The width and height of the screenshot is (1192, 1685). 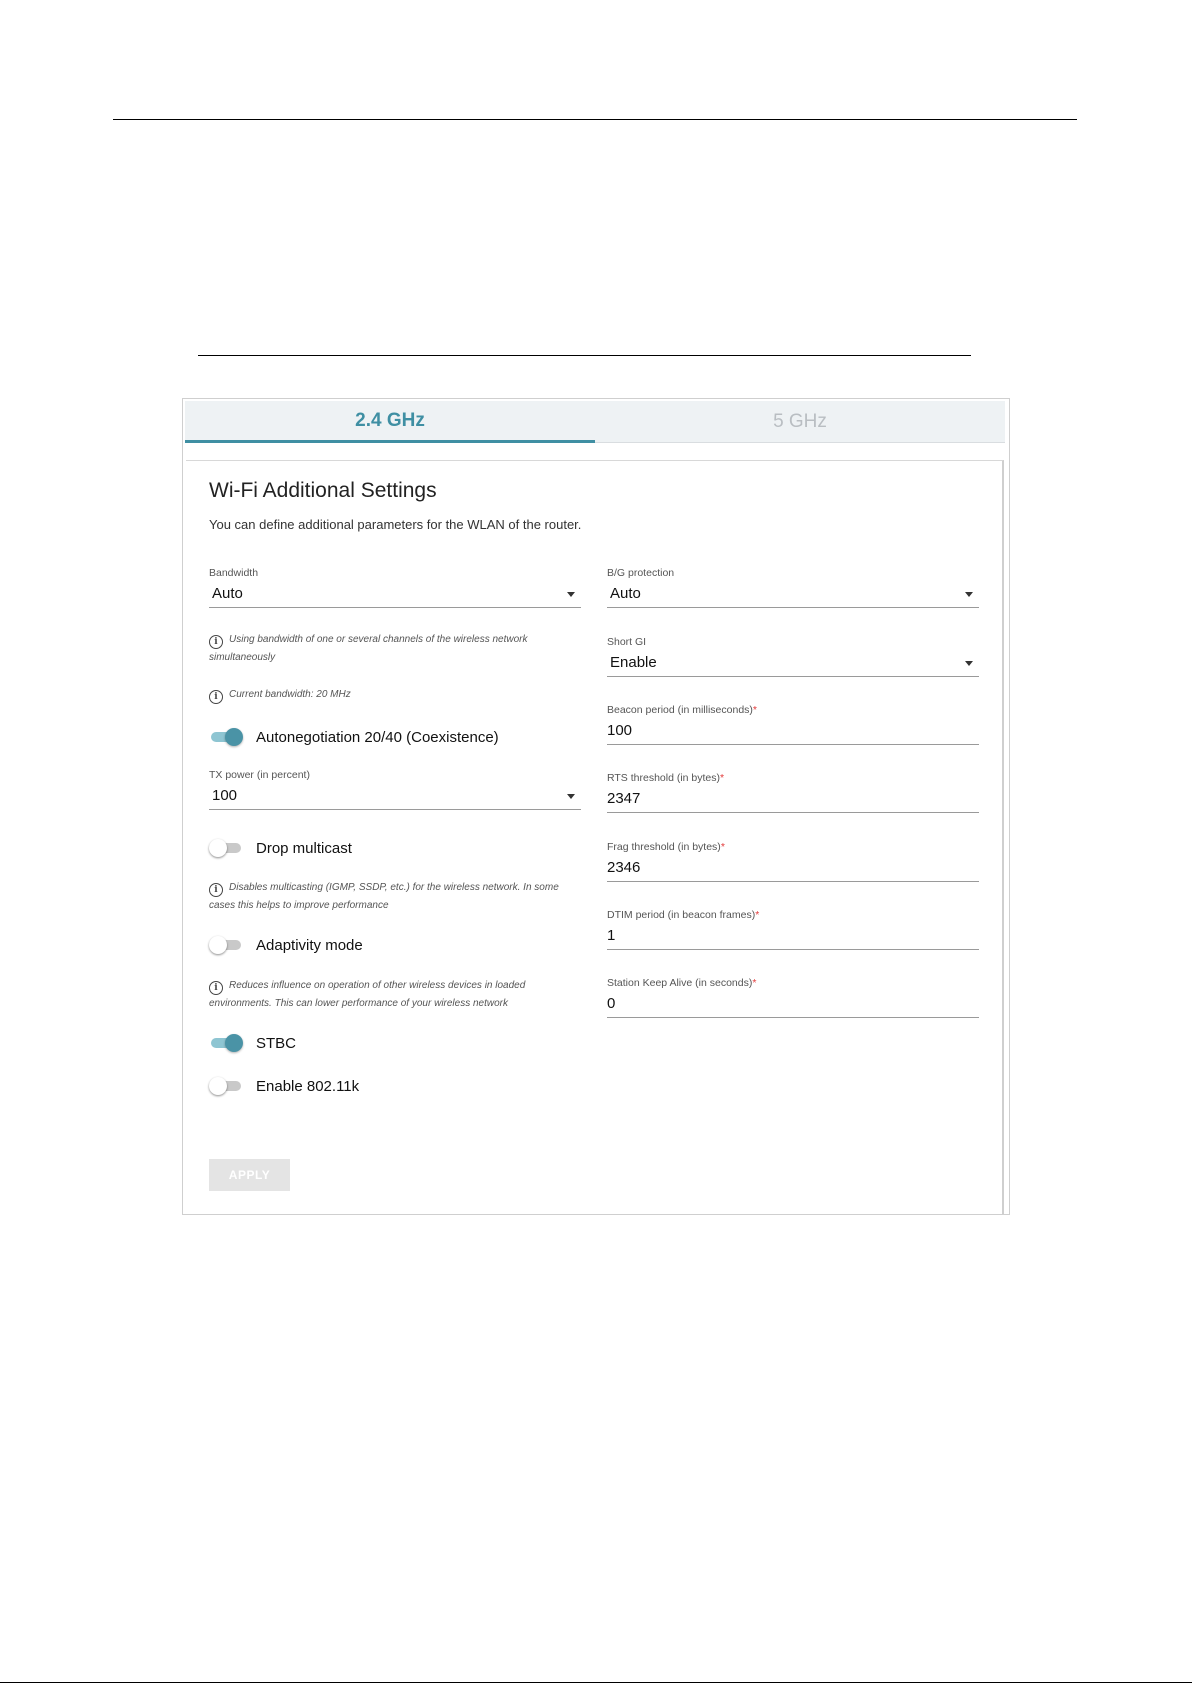 What do you see at coordinates (793, 663) in the screenshot?
I see `short-gi-select: Enable` at bounding box center [793, 663].